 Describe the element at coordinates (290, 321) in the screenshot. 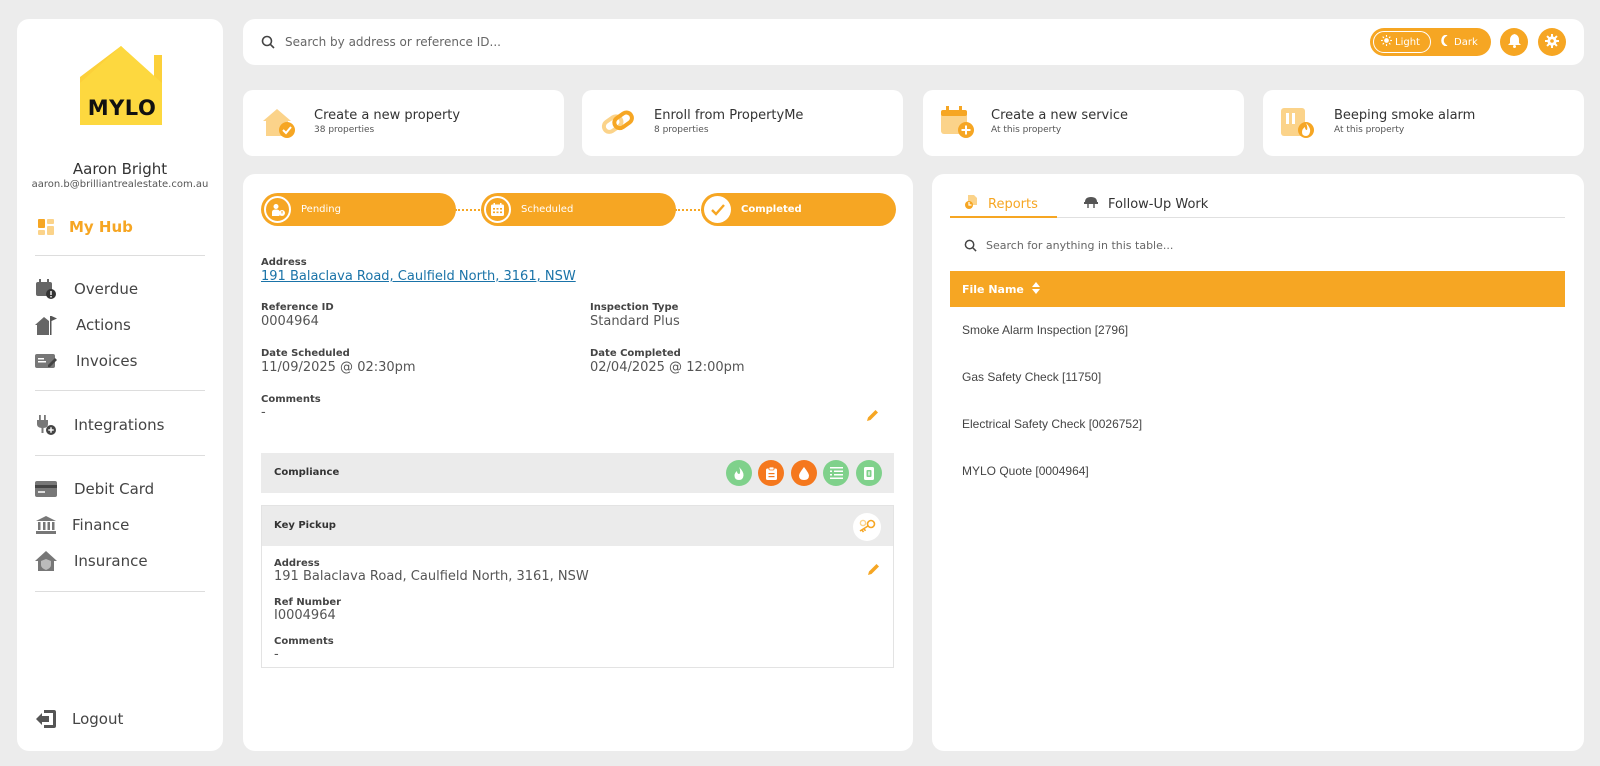

I see `reference-id-value: 0004964` at that location.